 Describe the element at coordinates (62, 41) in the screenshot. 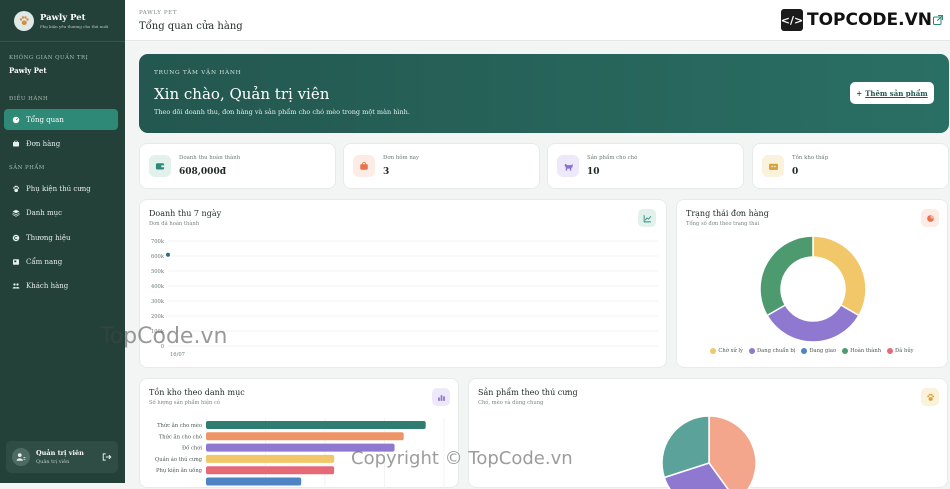

I see `sidebar-divider` at that location.